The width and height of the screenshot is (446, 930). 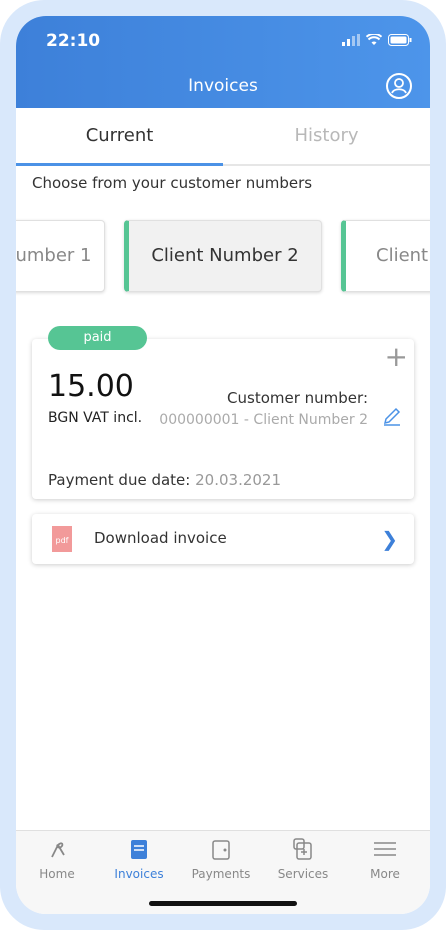 I want to click on customer-number-label: Customer number:, so click(x=297, y=398).